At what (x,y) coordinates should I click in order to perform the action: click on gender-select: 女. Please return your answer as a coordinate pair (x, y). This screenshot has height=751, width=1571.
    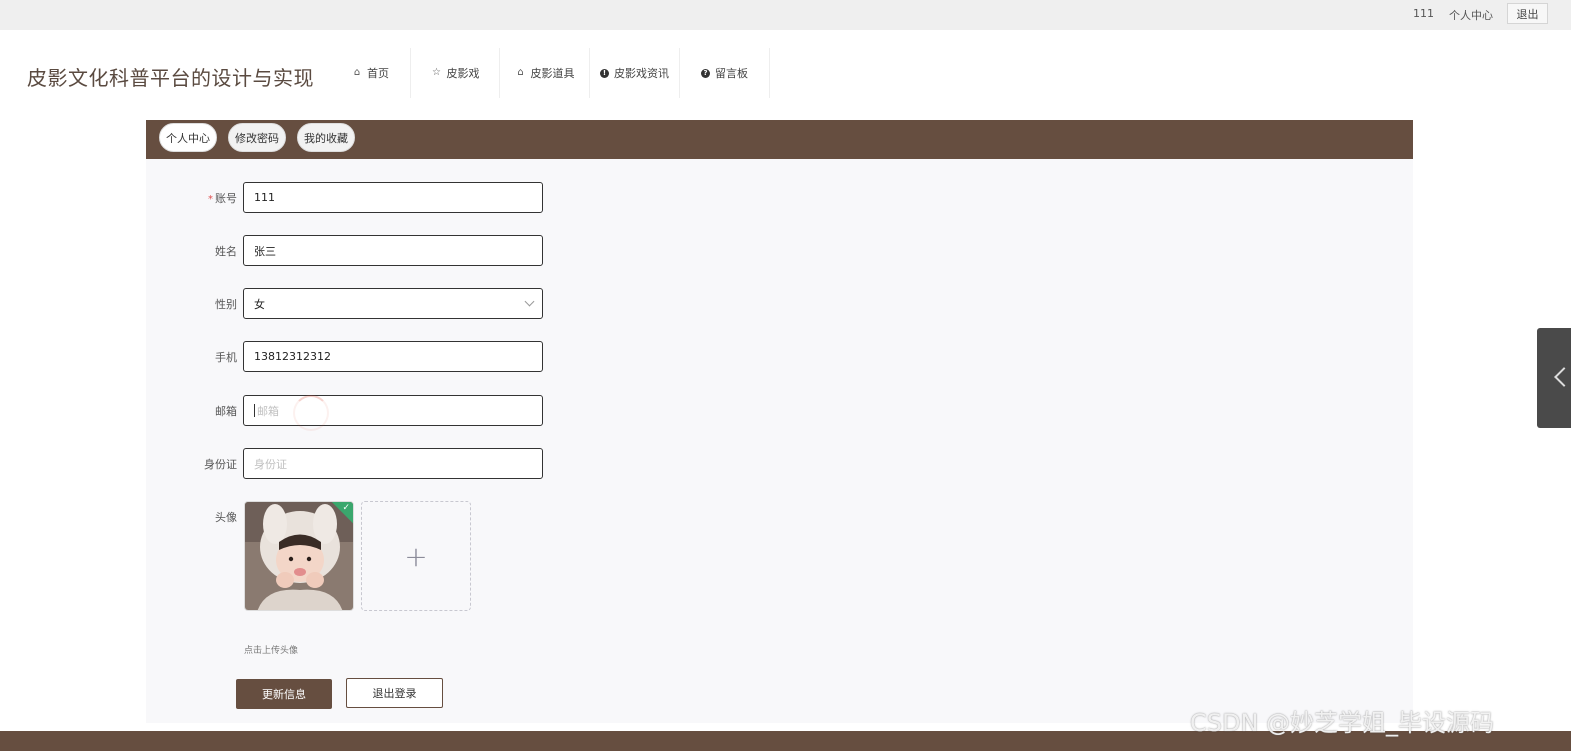
    Looking at the image, I should click on (393, 303).